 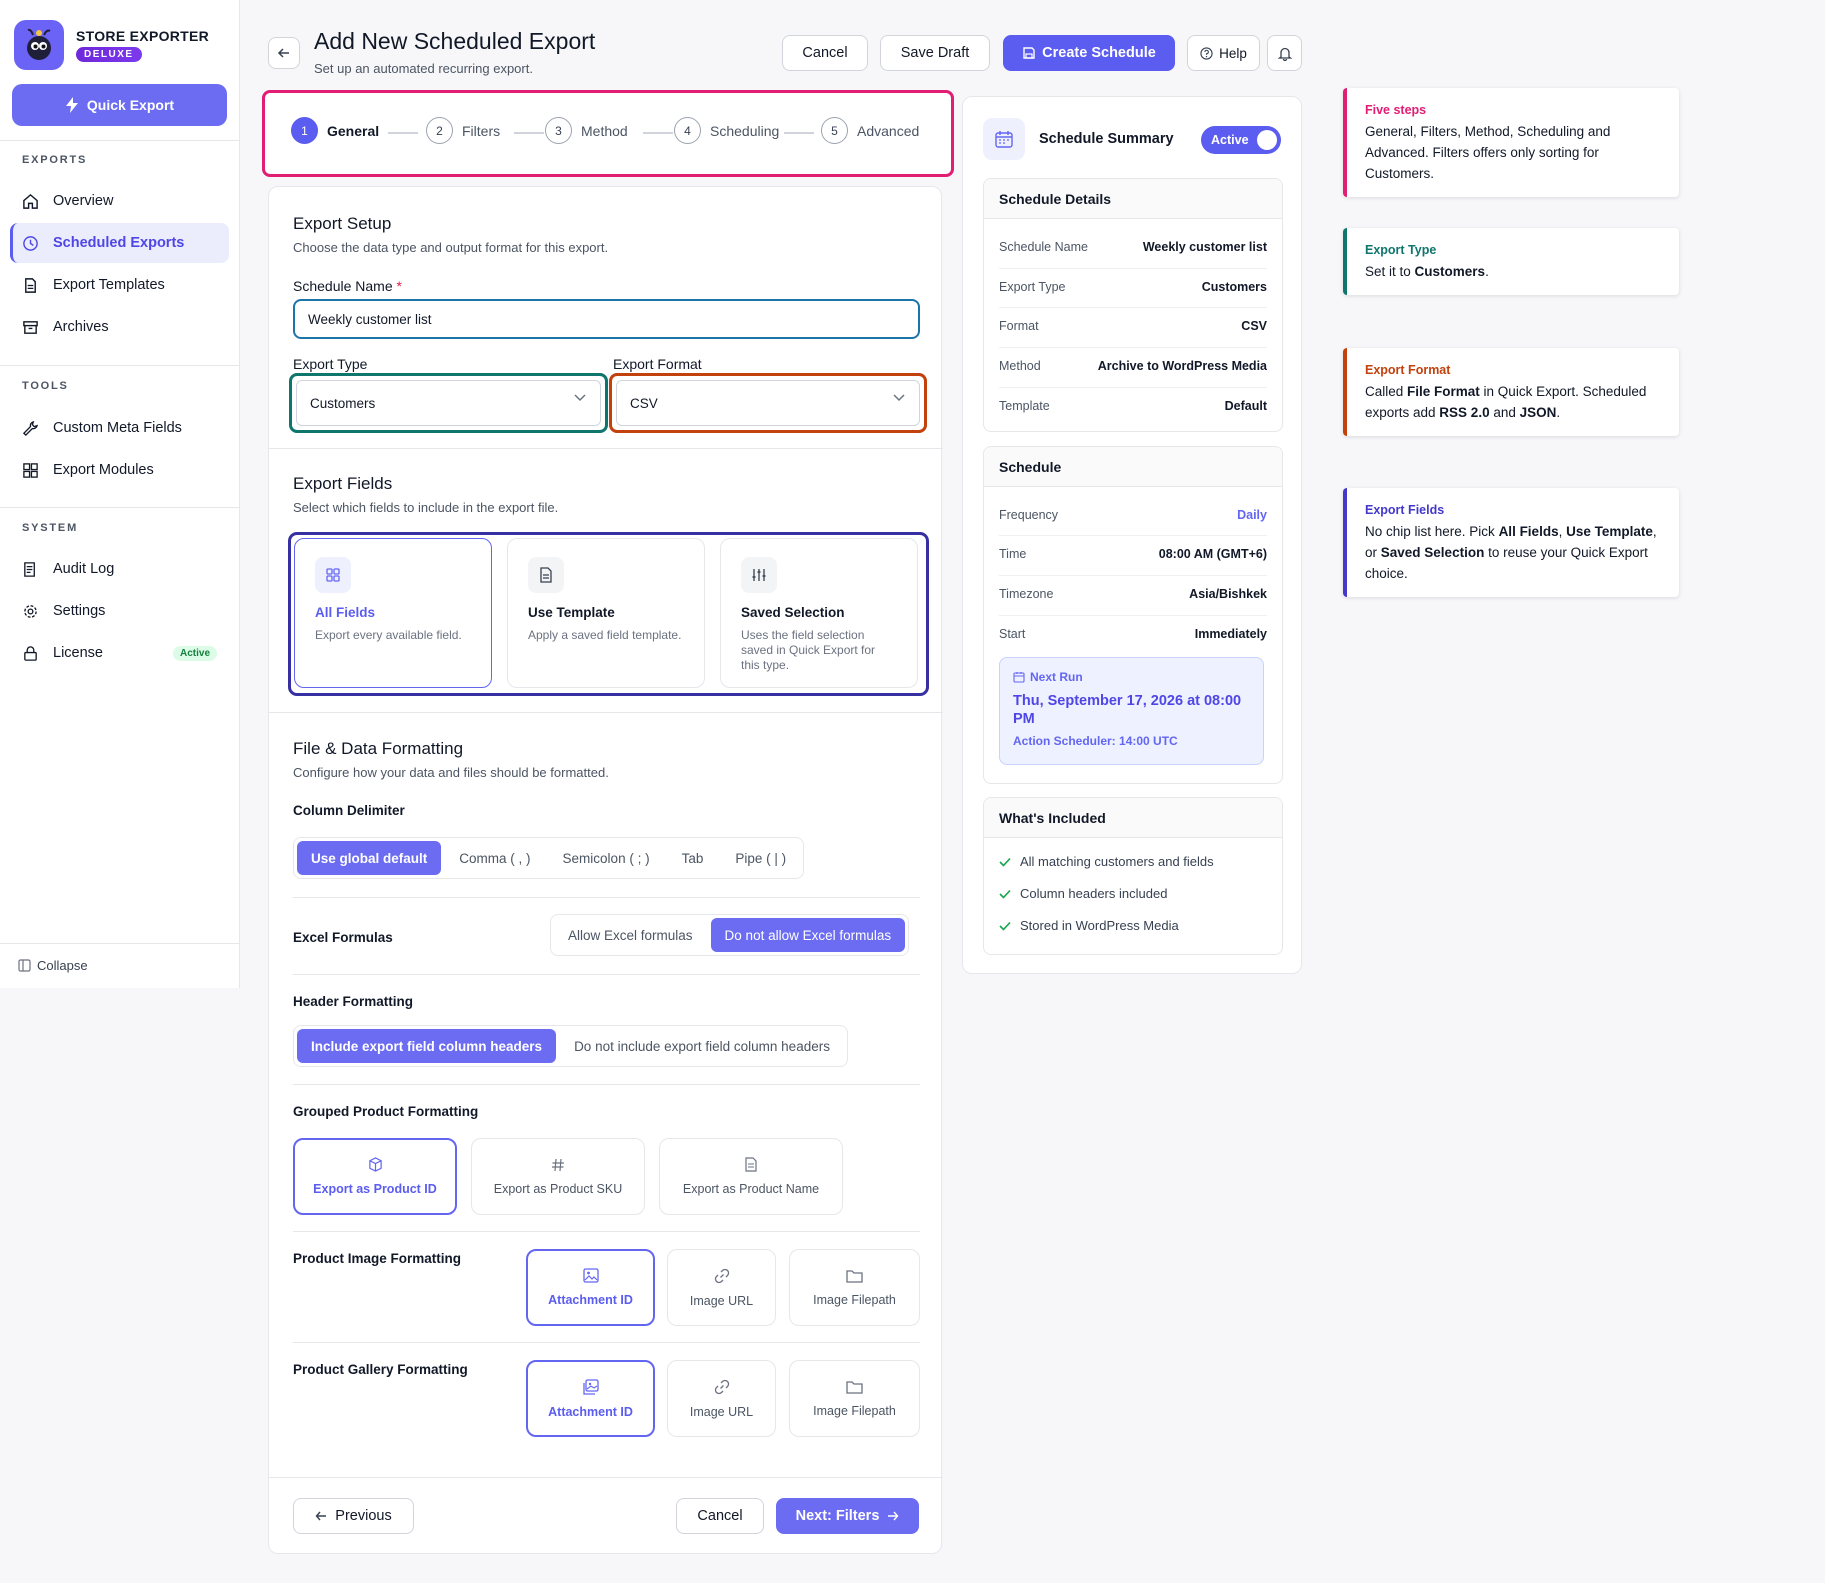 What do you see at coordinates (630, 935) in the screenshot?
I see `allow-excel-option: Allow Excel formulas` at bounding box center [630, 935].